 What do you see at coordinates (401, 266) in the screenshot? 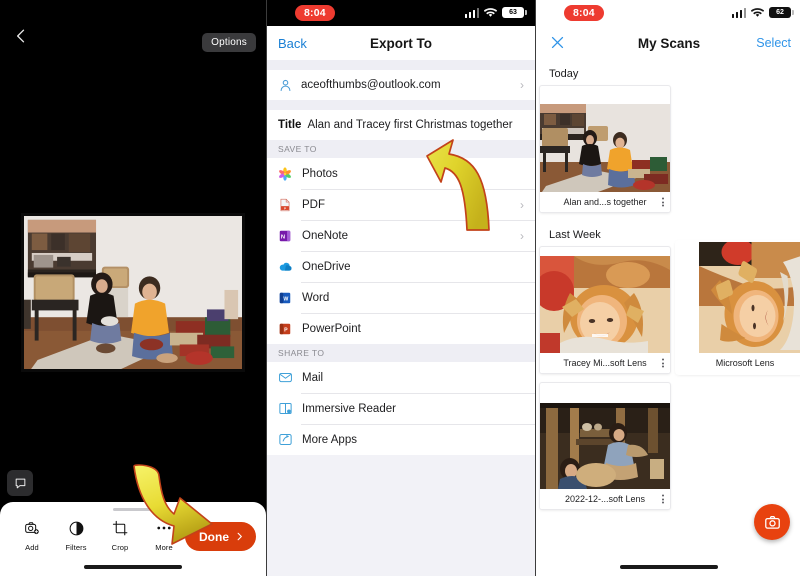
I see `export-option-onedrive: OneDrive` at bounding box center [401, 266].